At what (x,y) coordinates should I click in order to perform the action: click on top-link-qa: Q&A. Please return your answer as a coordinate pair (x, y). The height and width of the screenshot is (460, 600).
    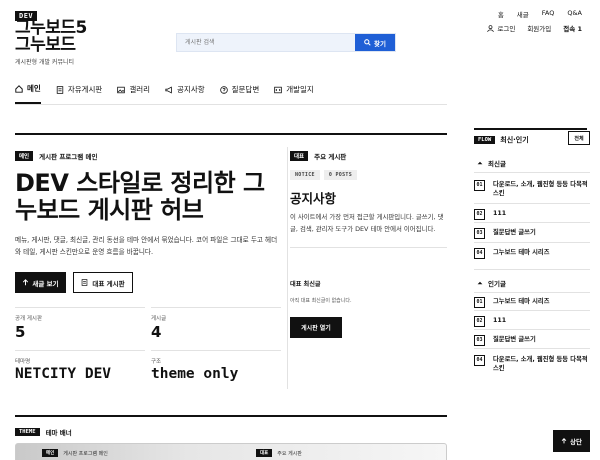
    Looking at the image, I should click on (574, 14).